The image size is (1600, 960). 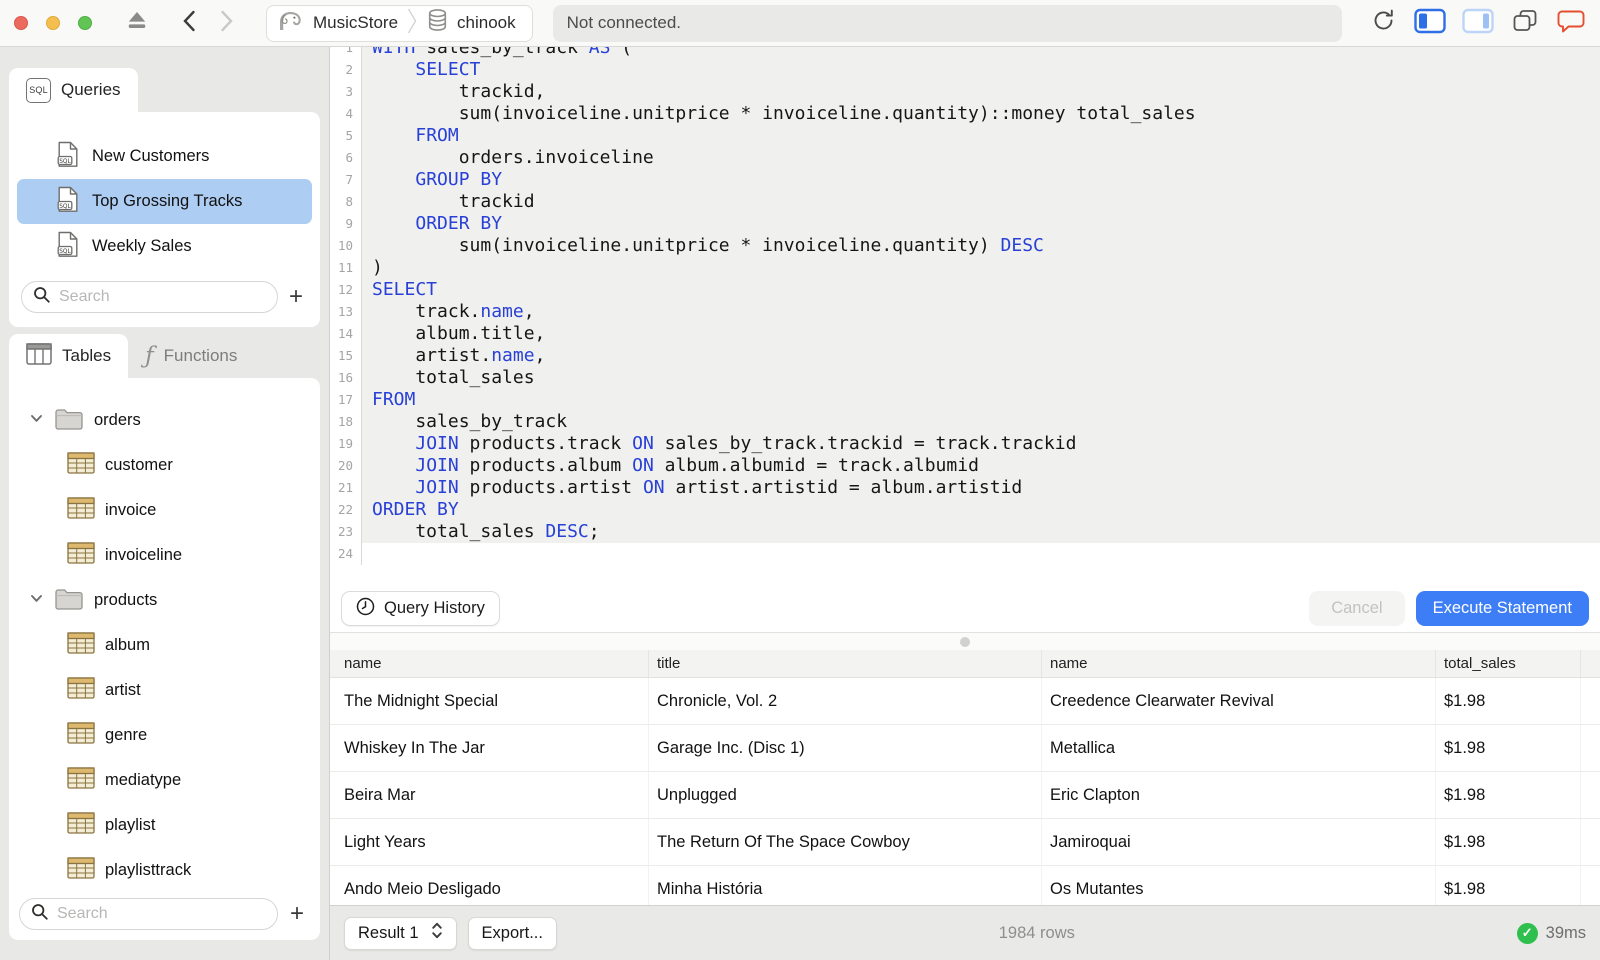 What do you see at coordinates (1239, 795) in the screenshot?
I see `table-cell: Eric Clapton` at bounding box center [1239, 795].